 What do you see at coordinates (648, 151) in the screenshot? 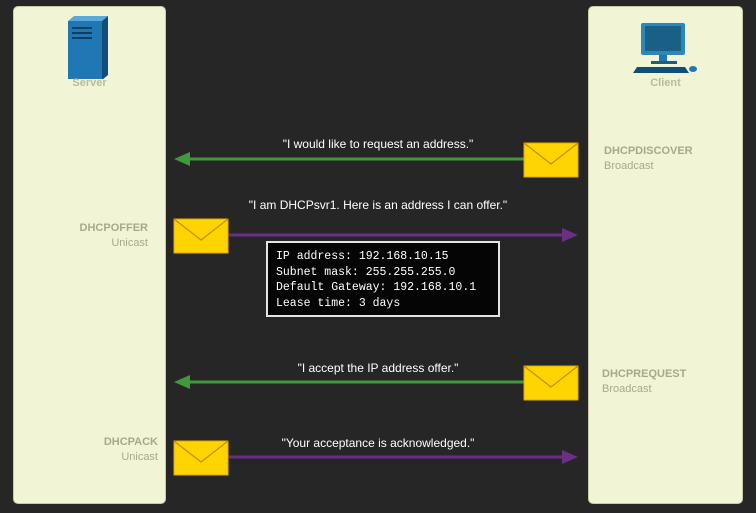
I see `message-type-discover: DHCPDISCOVER` at bounding box center [648, 151].